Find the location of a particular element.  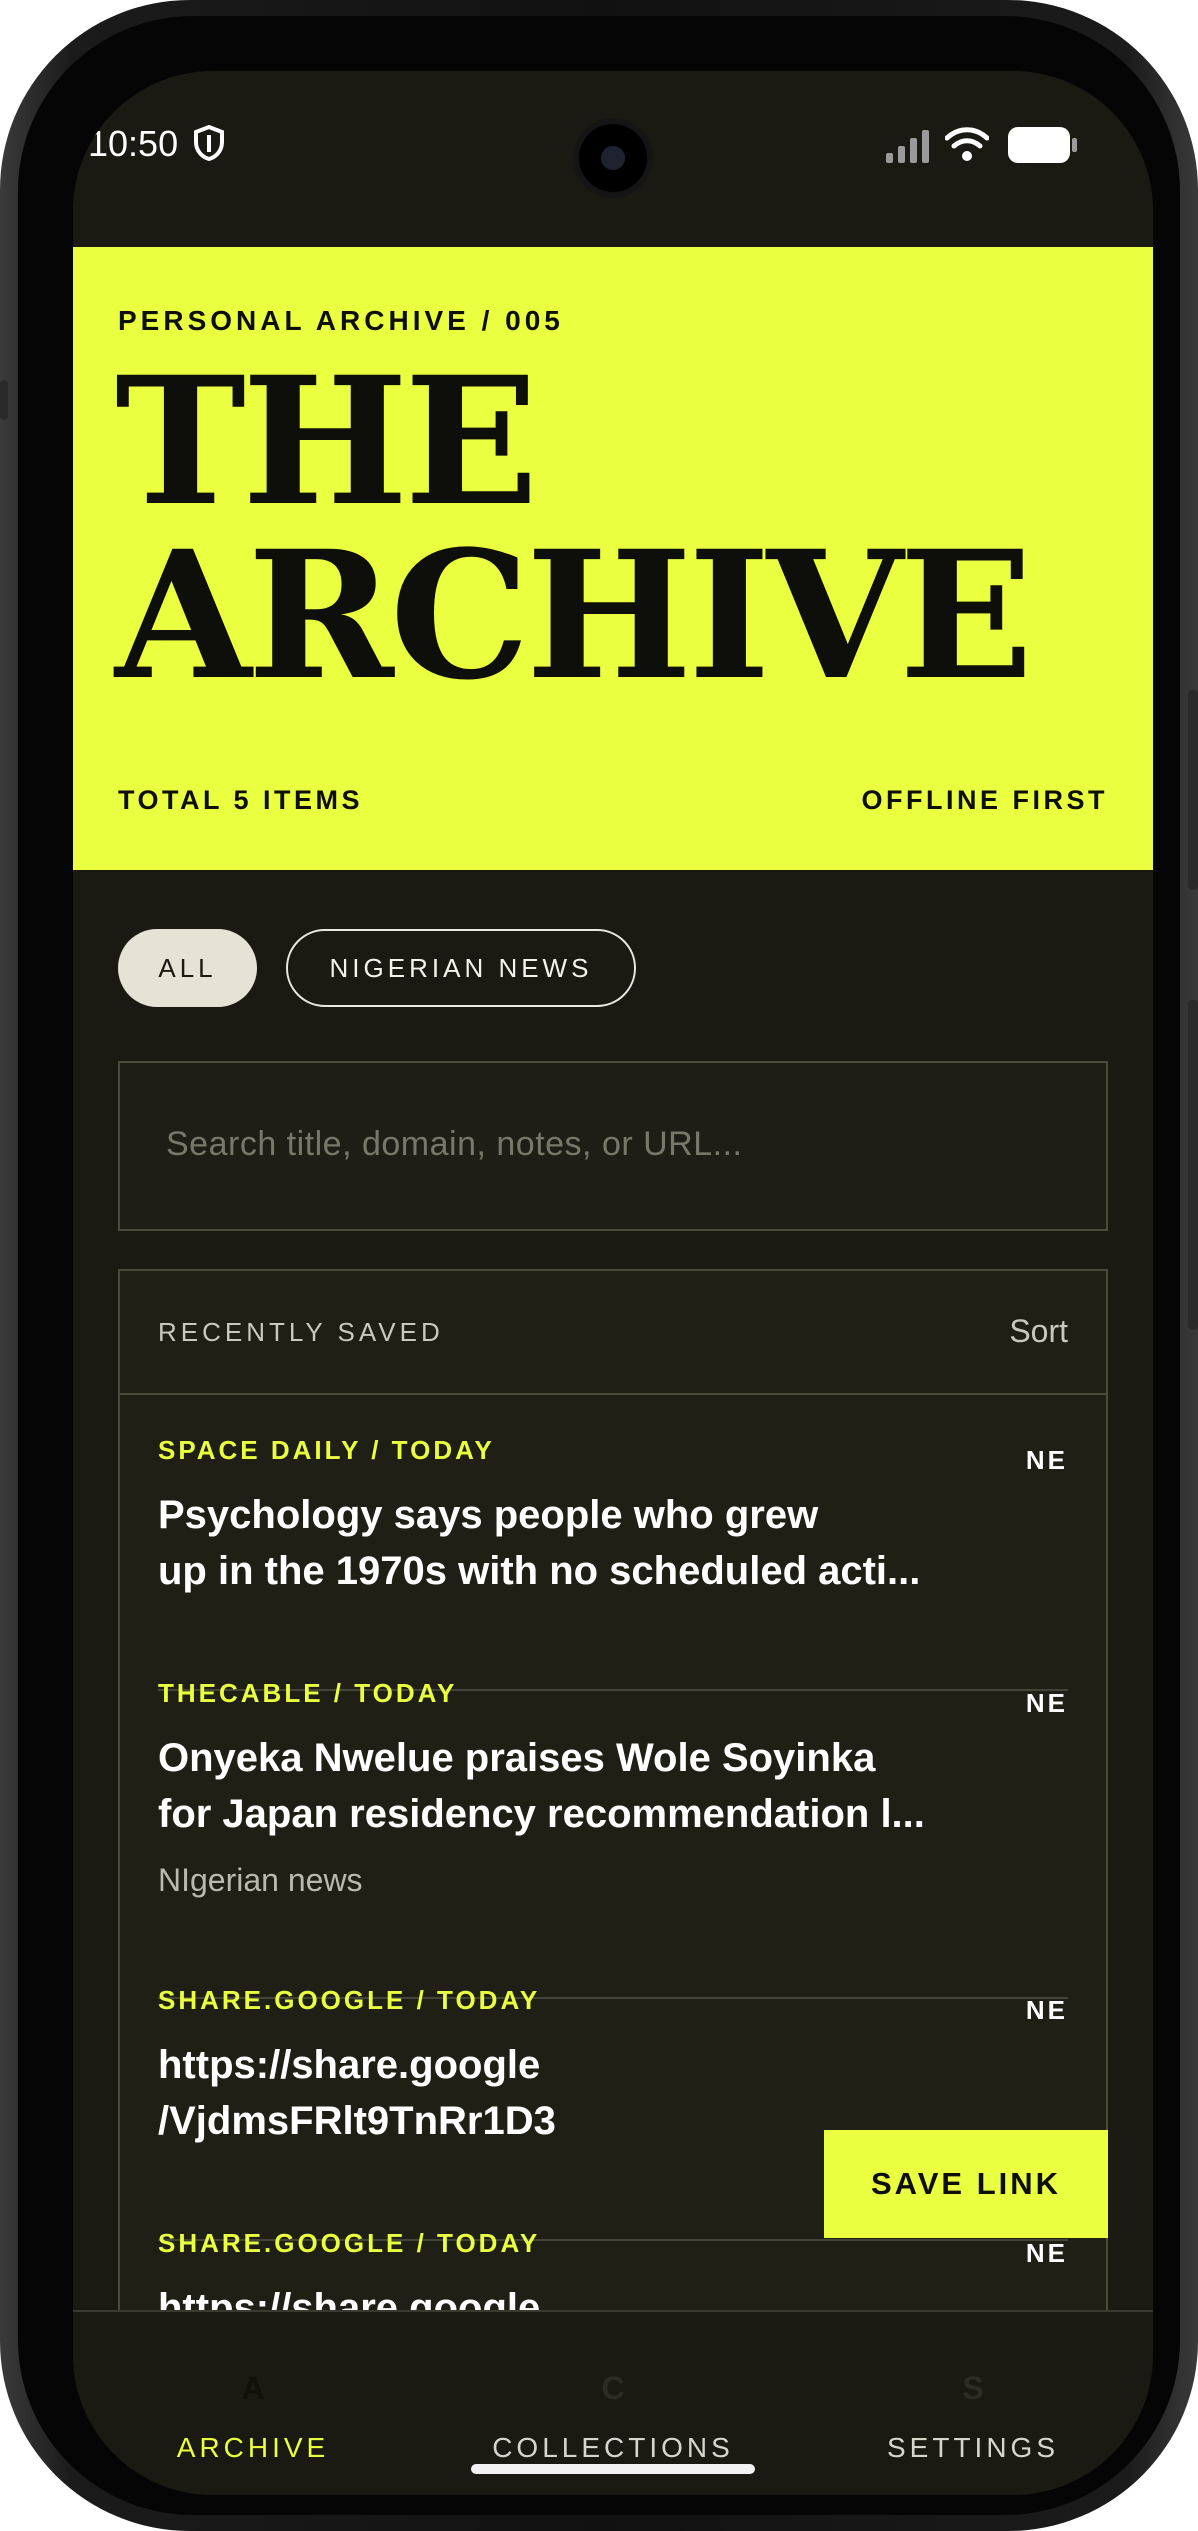

nav-label: COLLECTIONS is located at coordinates (613, 2447).